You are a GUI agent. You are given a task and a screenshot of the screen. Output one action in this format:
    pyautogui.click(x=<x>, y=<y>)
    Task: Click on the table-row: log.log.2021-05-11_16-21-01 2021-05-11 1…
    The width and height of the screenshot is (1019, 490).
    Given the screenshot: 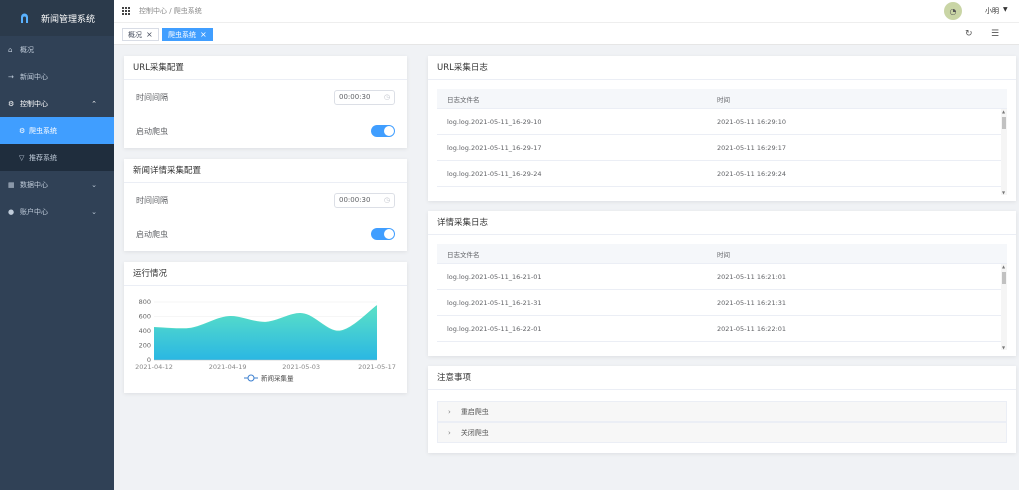 What is the action you would take?
    pyautogui.click(x=722, y=277)
    